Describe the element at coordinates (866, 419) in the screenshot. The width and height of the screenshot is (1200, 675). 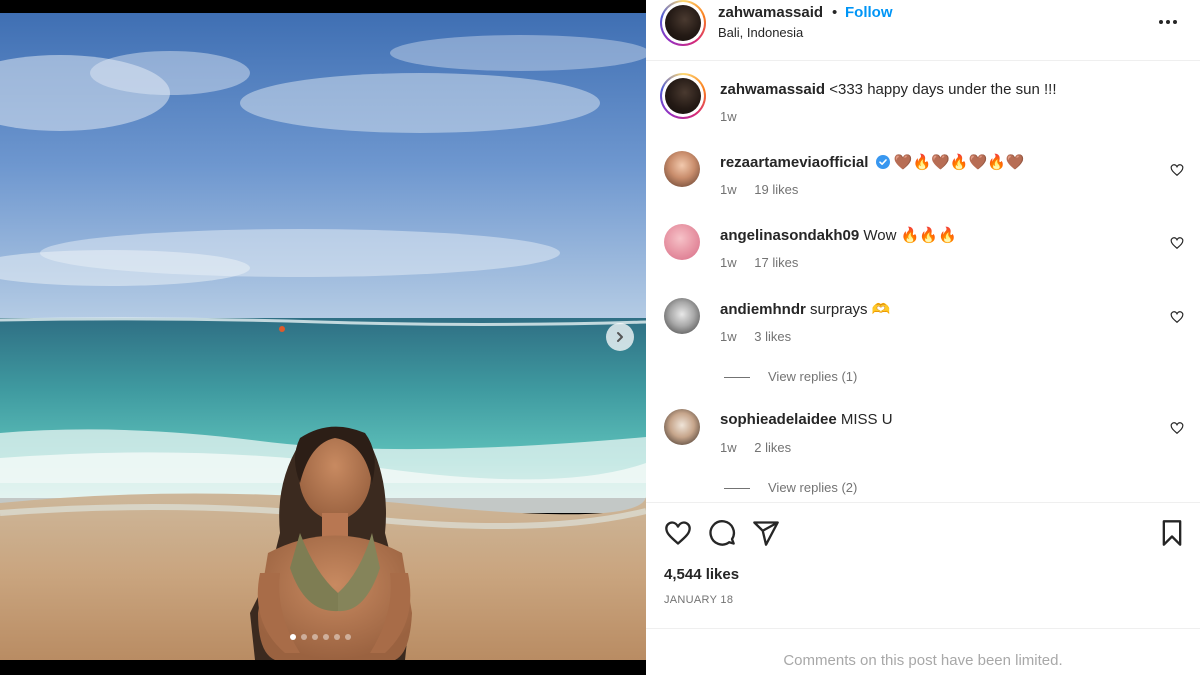
I see `comment-text: MISS U` at that location.